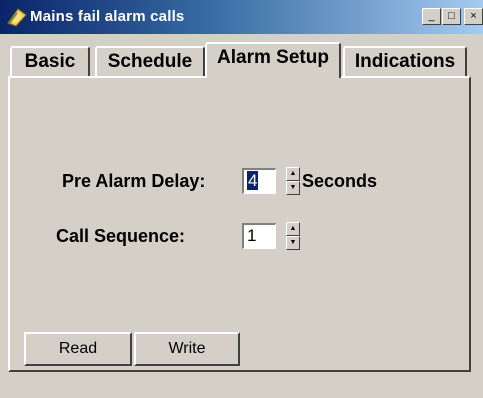 This screenshot has height=398, width=483. Describe the element at coordinates (259, 236) in the screenshot. I see `call-sequence-input: 1` at that location.